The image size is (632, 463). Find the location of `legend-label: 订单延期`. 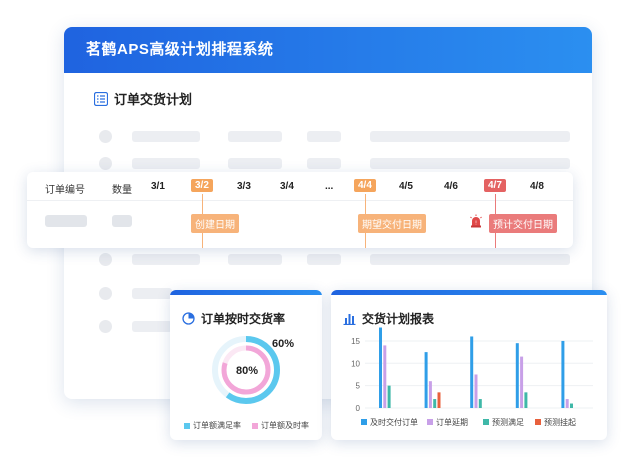

legend-label: 订单延期 is located at coordinates (452, 422).